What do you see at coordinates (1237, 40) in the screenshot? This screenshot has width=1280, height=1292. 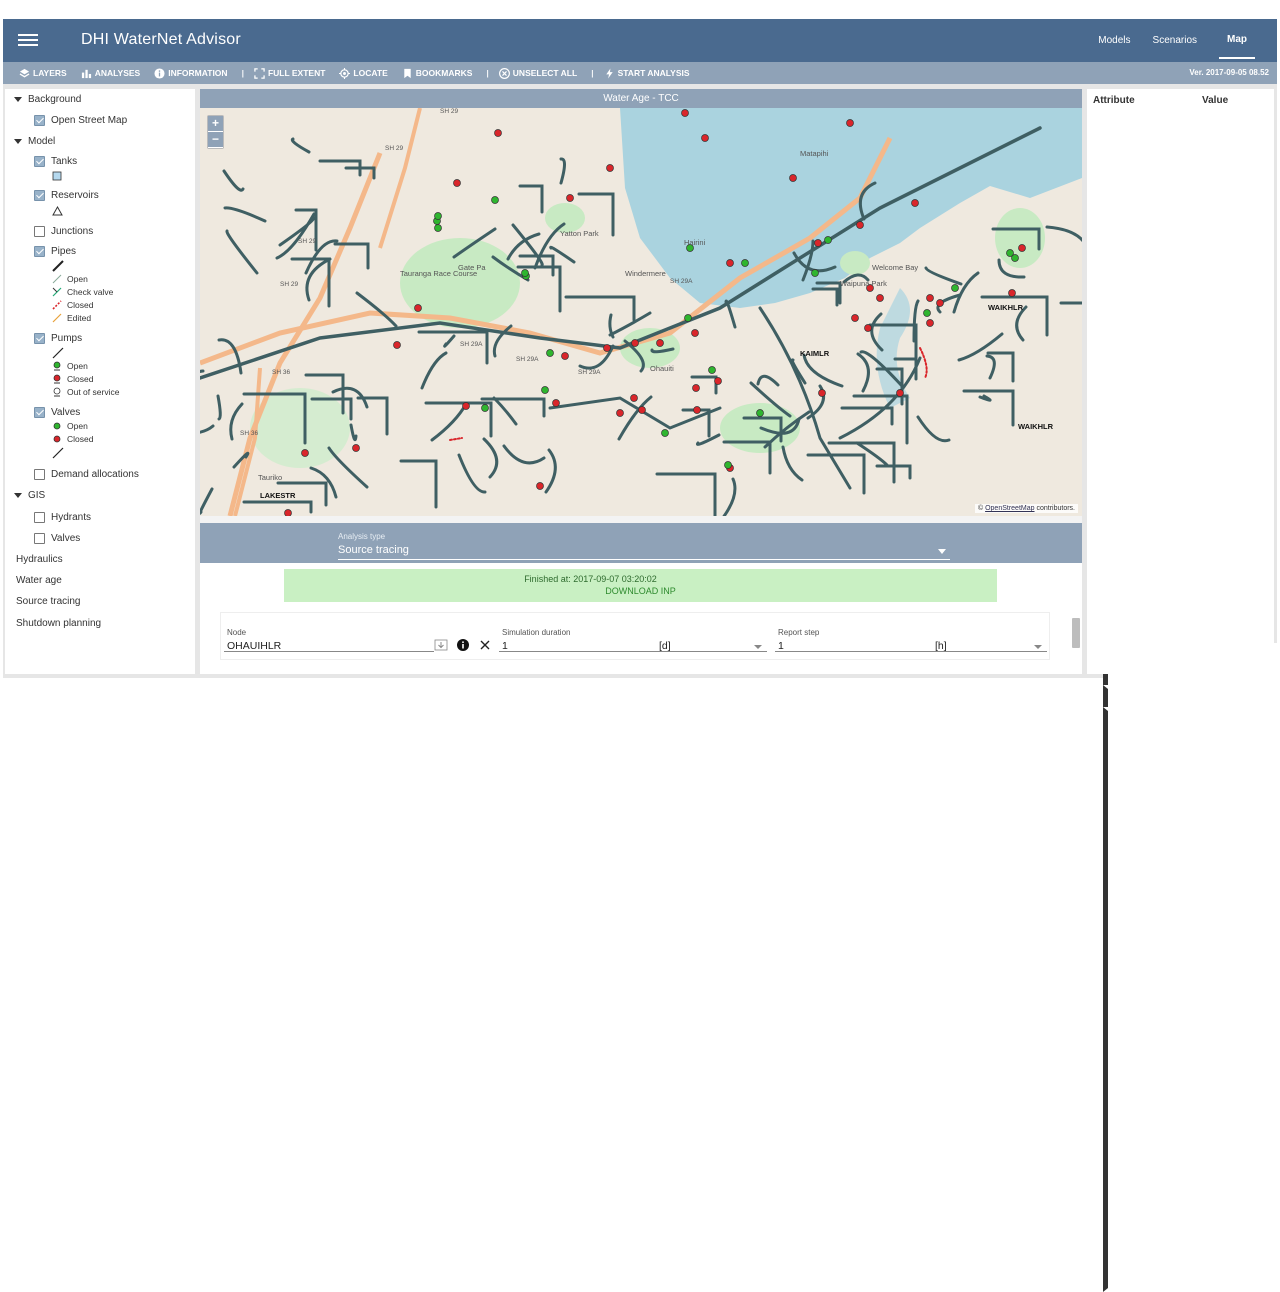 I see `nav-map: Map` at bounding box center [1237, 40].